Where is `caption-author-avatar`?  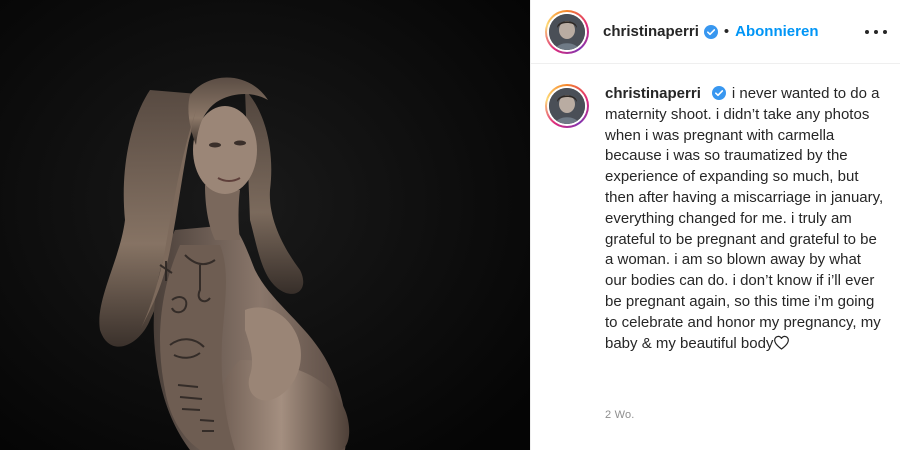 caption-author-avatar is located at coordinates (567, 106).